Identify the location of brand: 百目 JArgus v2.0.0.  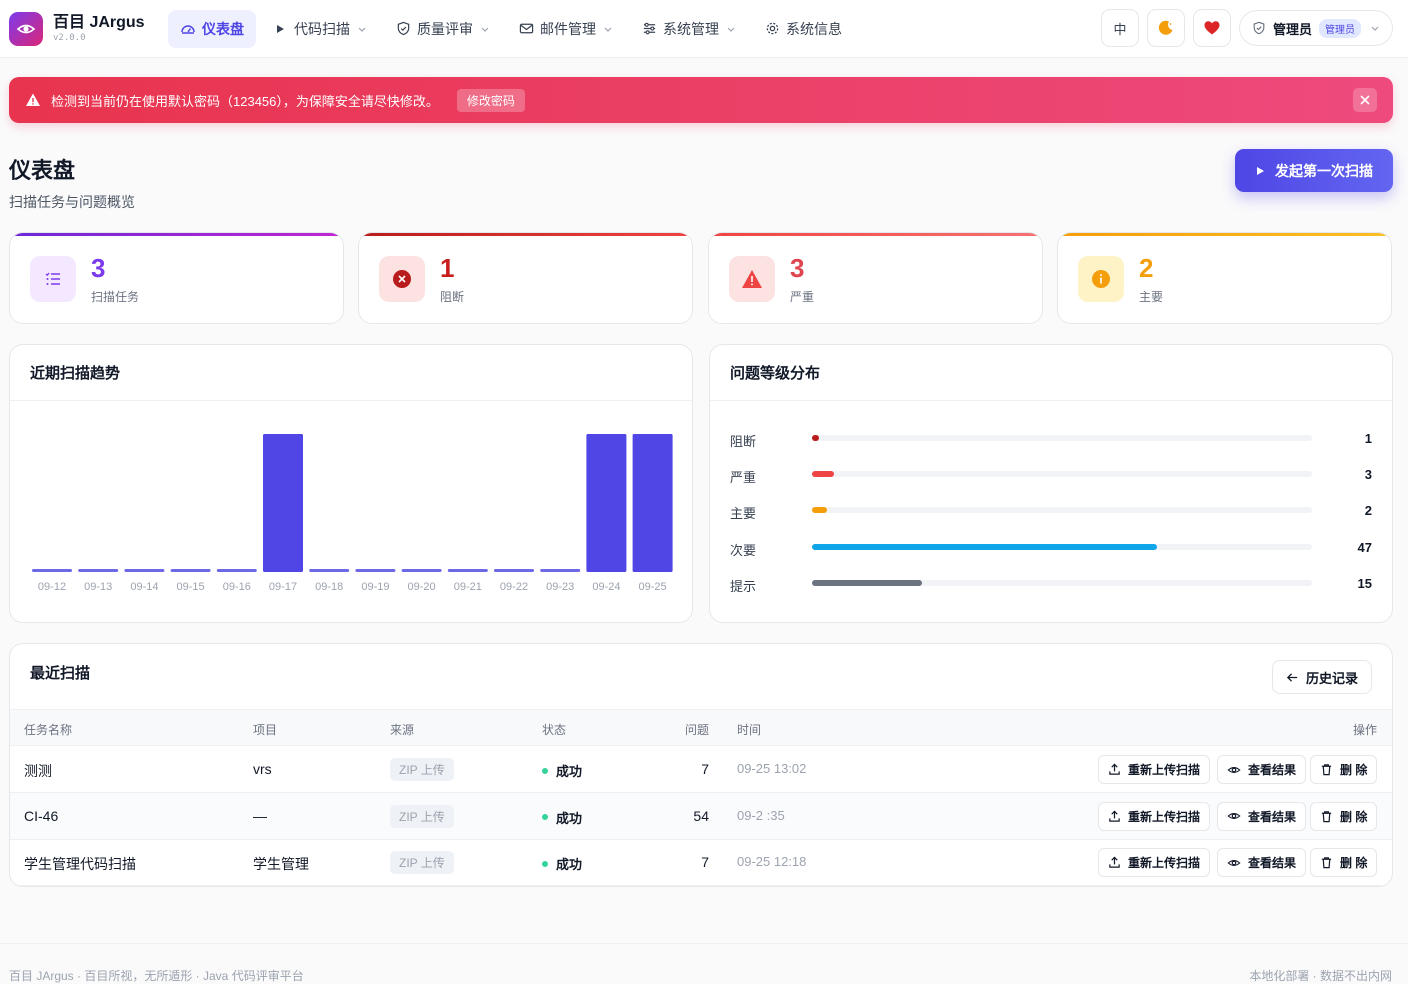
(84, 28).